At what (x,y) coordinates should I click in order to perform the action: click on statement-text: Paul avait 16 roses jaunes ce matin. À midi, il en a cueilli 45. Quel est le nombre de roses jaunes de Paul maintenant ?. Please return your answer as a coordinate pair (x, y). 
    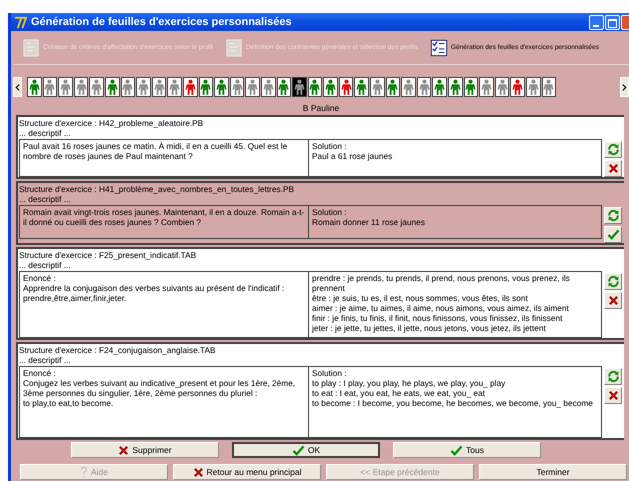
    Looking at the image, I should click on (155, 151).